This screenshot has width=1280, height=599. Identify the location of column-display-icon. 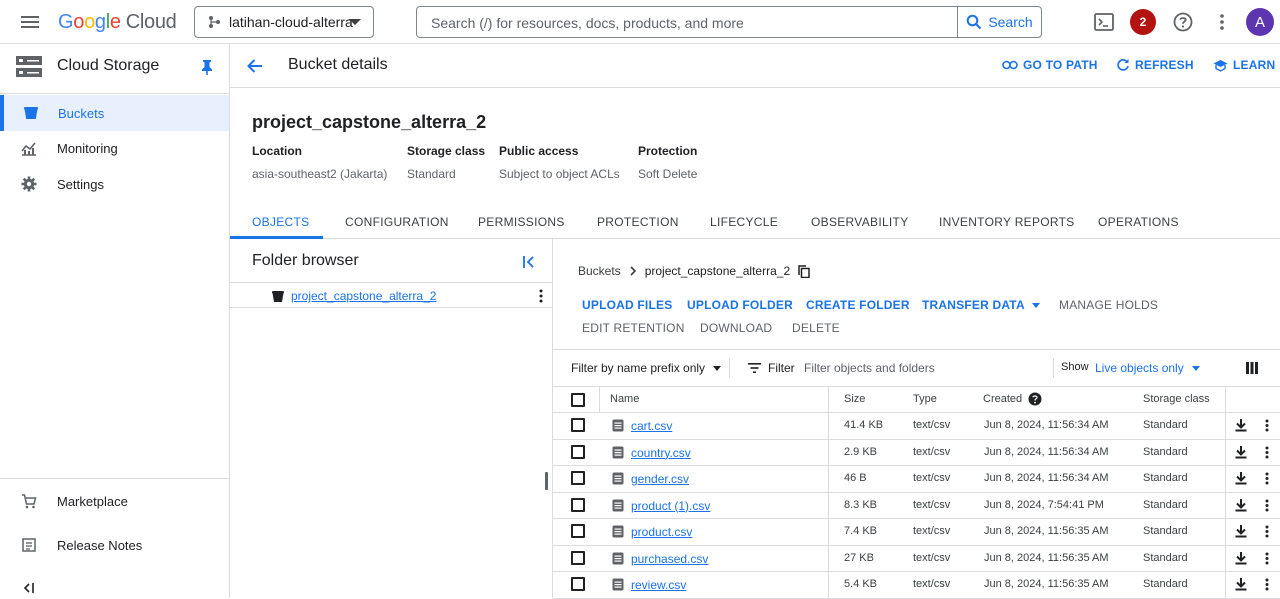
(1252, 368).